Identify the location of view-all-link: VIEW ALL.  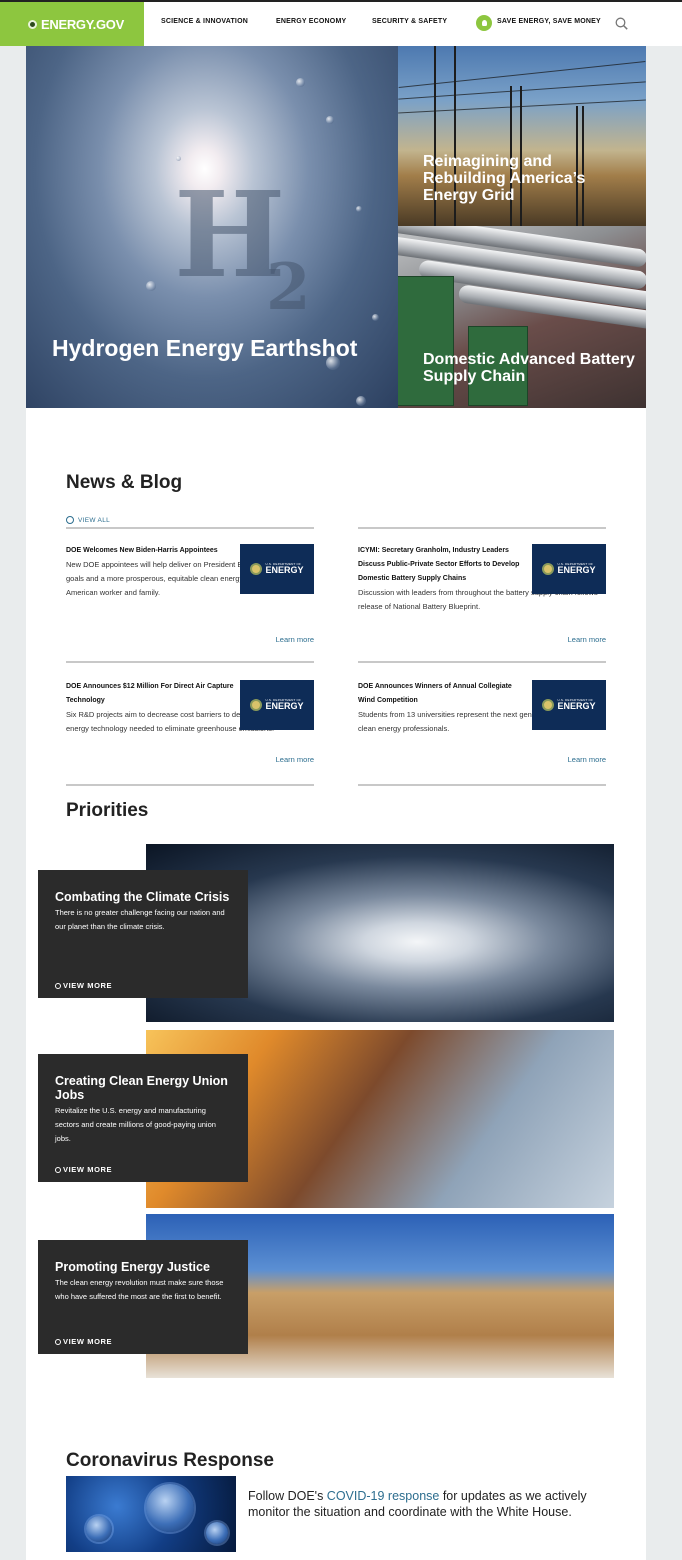
(88, 520).